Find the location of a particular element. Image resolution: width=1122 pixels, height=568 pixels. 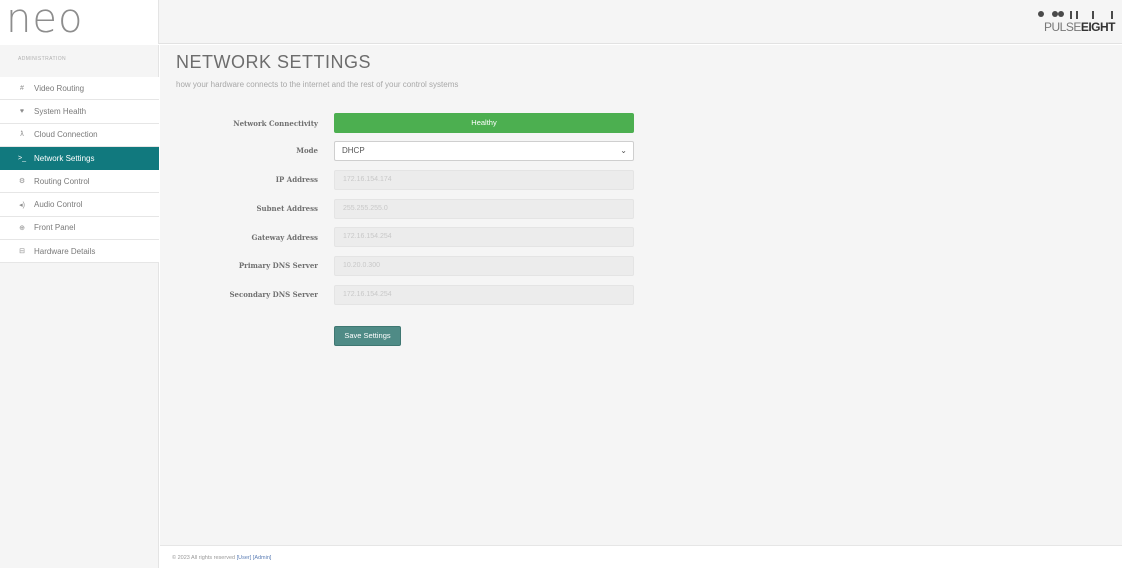

logo-area: neo is located at coordinates (79, 22).